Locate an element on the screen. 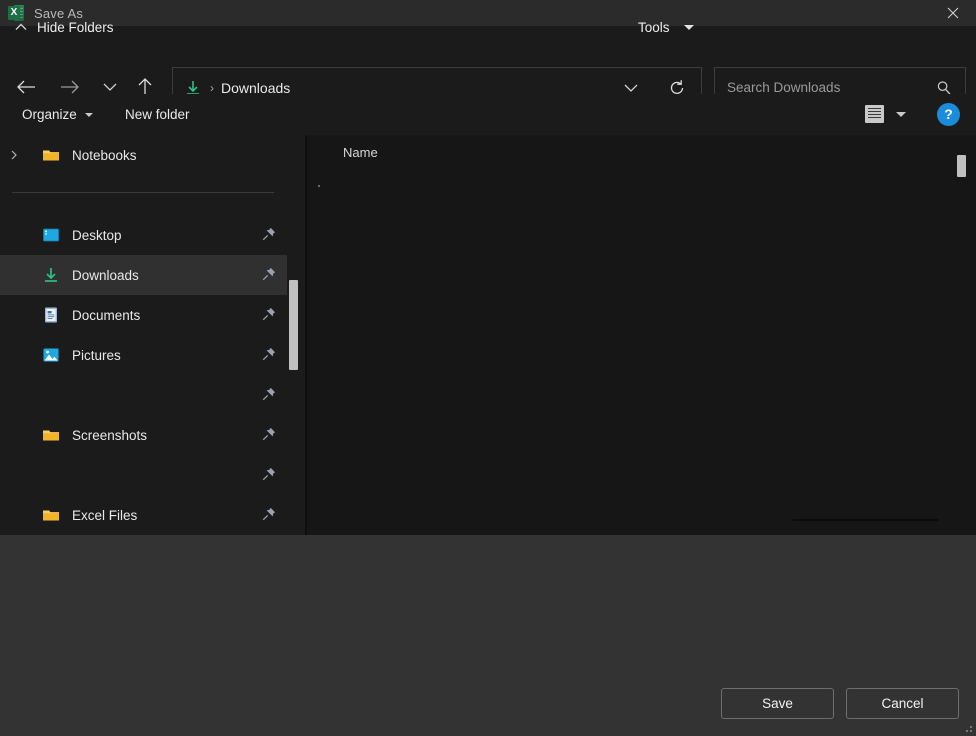  title-bar: X Save As is located at coordinates (488, 13).